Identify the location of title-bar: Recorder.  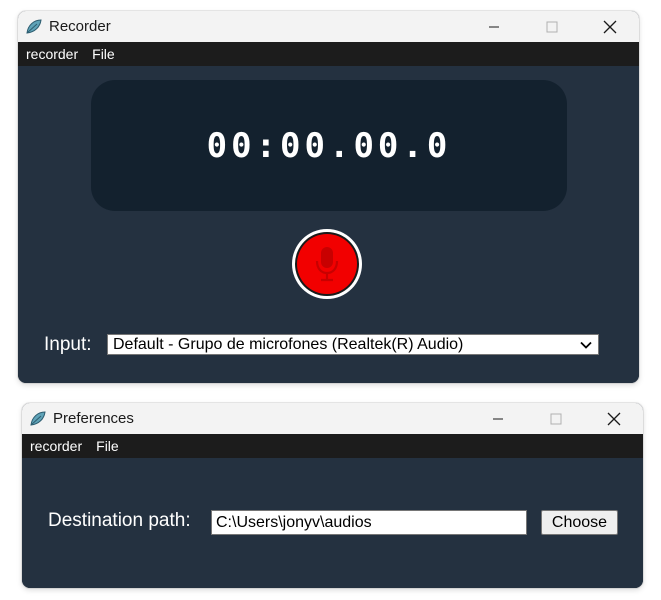
(328, 26).